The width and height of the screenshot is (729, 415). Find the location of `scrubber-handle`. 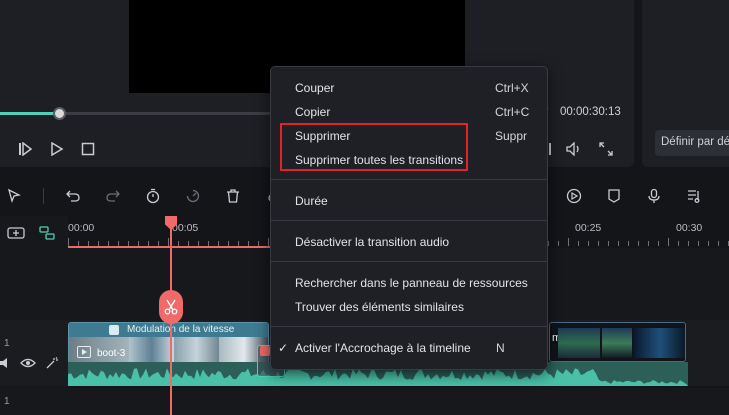

scrubber-handle is located at coordinates (59, 113).